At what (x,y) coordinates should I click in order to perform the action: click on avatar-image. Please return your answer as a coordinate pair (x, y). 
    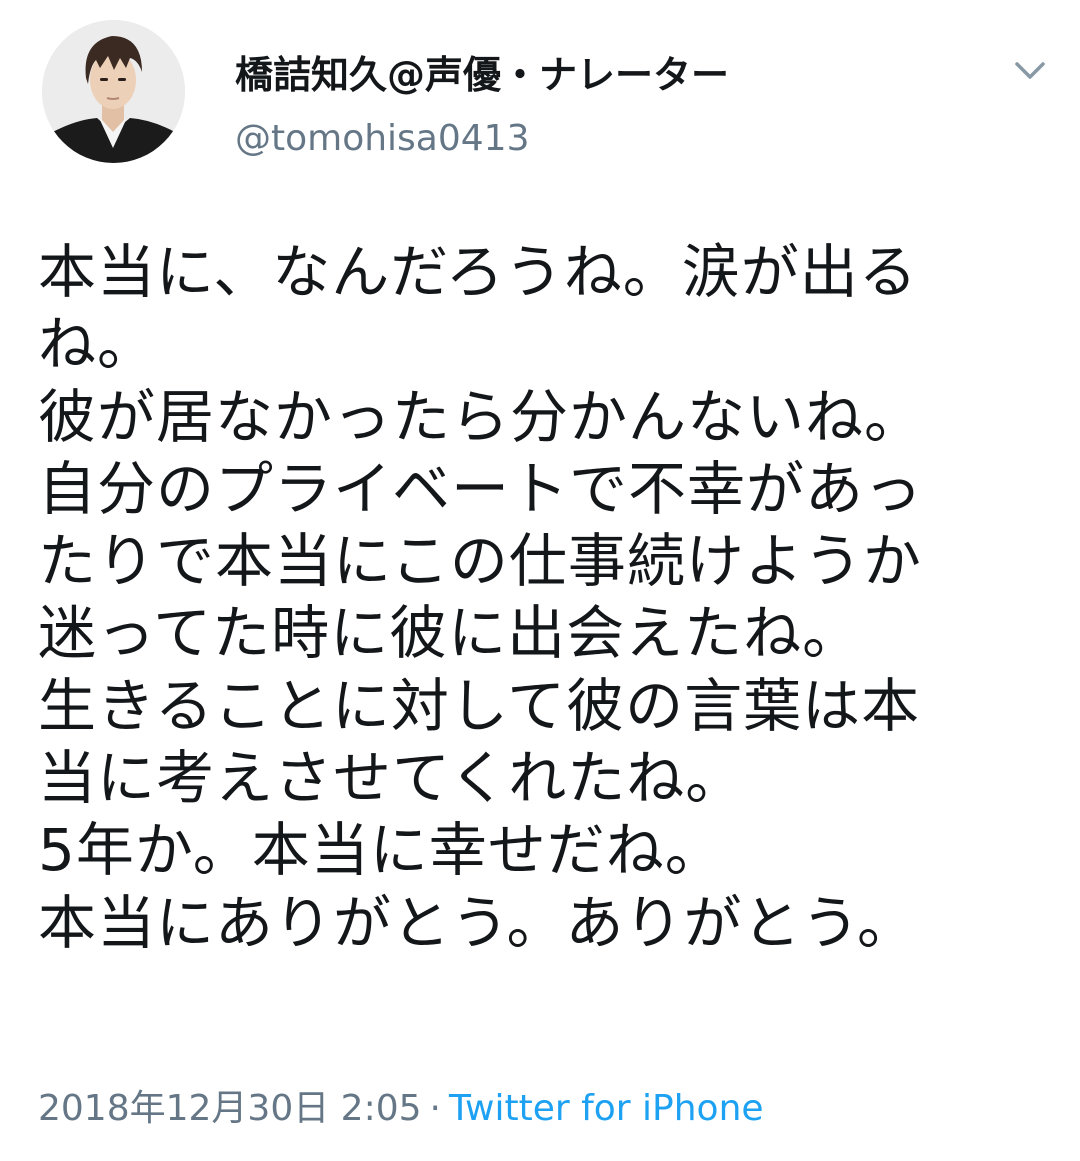
    Looking at the image, I should click on (113, 91).